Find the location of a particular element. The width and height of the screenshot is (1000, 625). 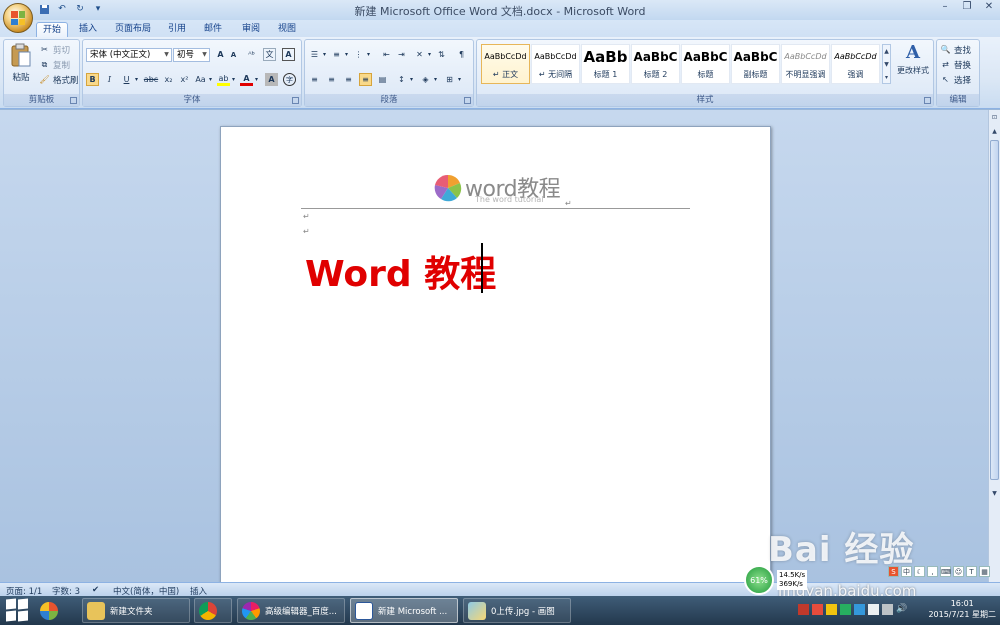

ime-keyboard-icon: ⌨ is located at coordinates (945, 571).